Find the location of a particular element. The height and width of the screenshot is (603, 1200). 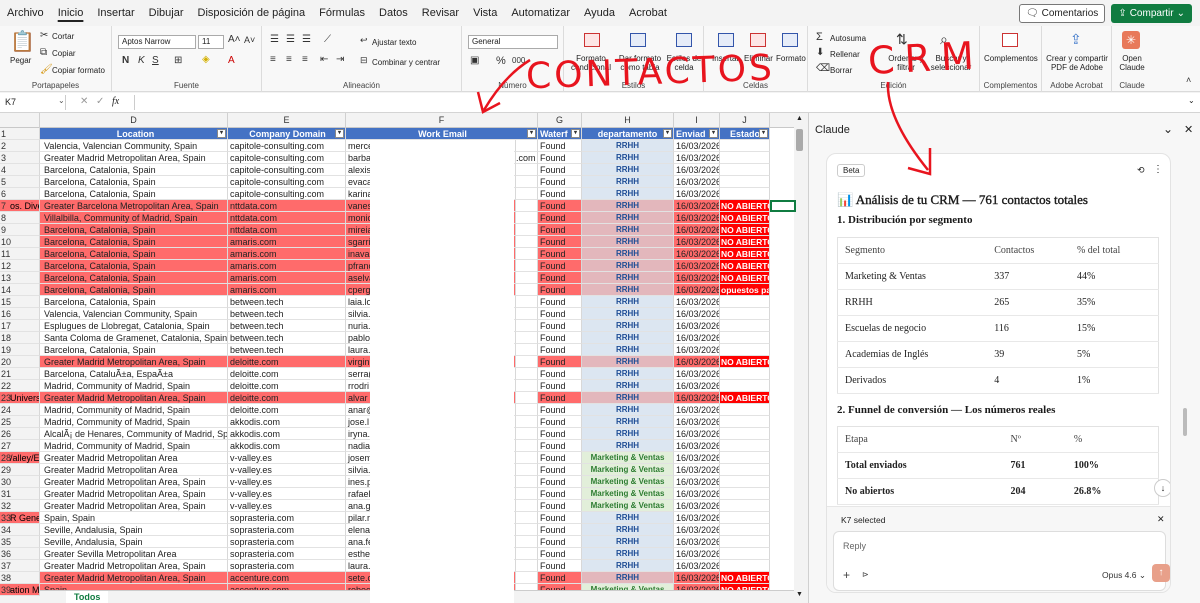

row-number: 26 is located at coordinates (20, 434).